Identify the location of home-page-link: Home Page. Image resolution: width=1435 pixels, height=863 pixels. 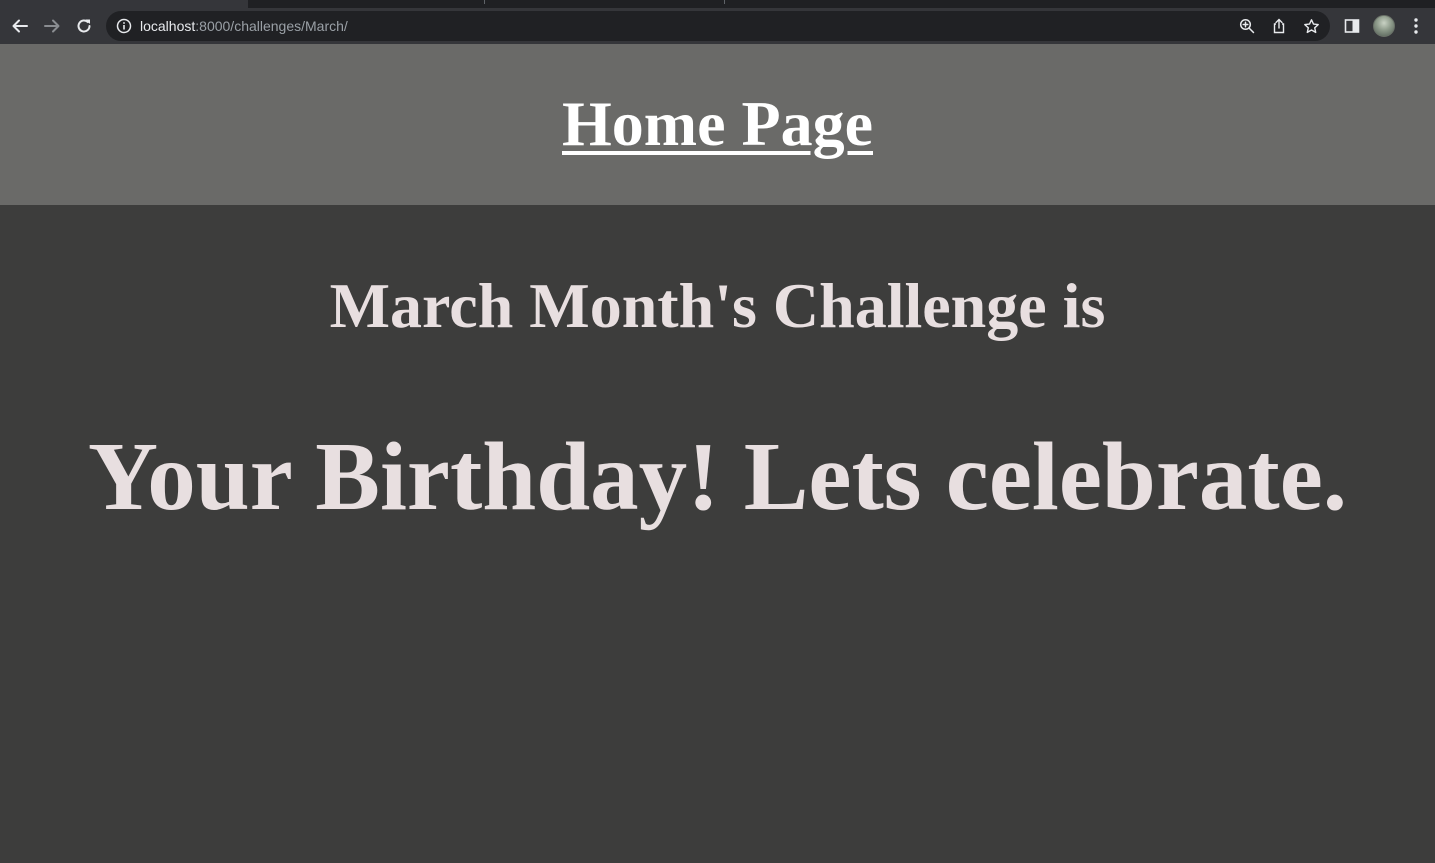
(717, 124).